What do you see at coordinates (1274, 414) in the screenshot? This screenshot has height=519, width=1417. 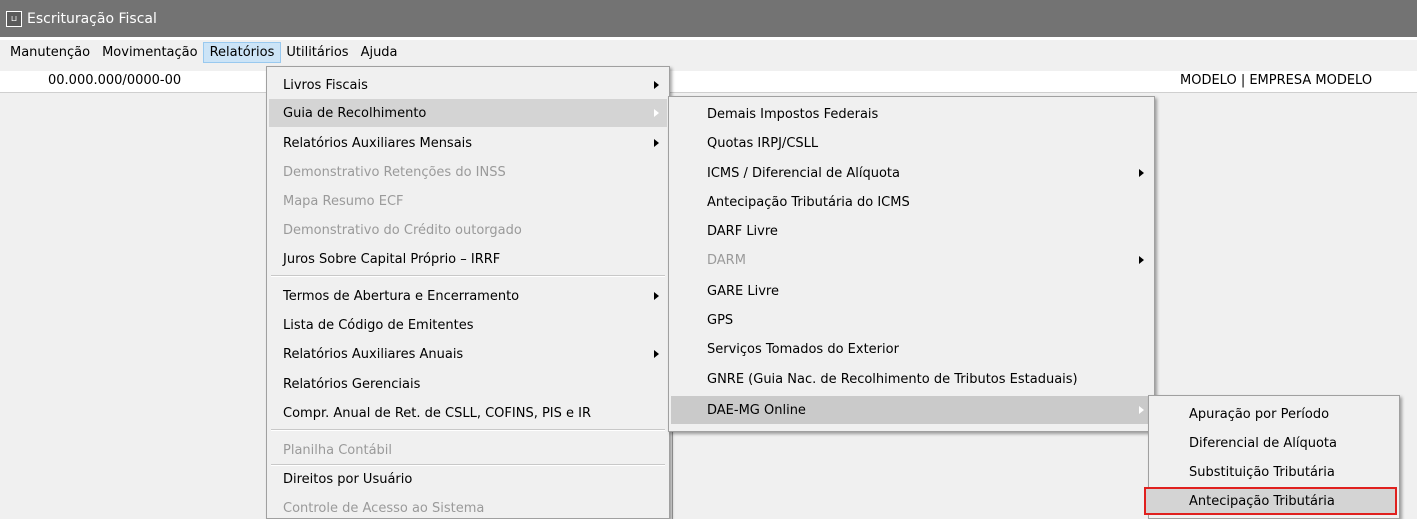 I see `menu-item-apuracao-por-periodo: Apuração por Período` at bounding box center [1274, 414].